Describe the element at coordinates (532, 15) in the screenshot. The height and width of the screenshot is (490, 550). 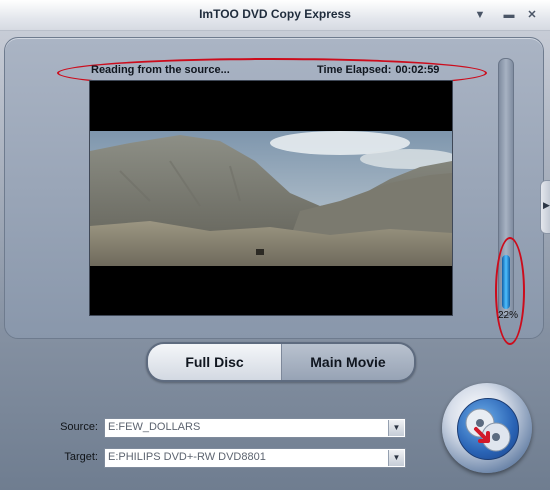
I see `close-icon: ✕` at that location.